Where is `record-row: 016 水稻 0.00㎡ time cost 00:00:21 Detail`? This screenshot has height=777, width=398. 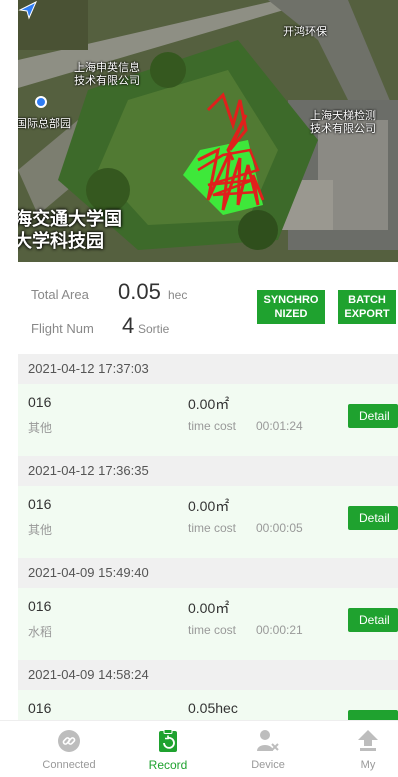 record-row: 016 水稻 0.00㎡ time cost 00:00:21 Detail is located at coordinates (208, 624).